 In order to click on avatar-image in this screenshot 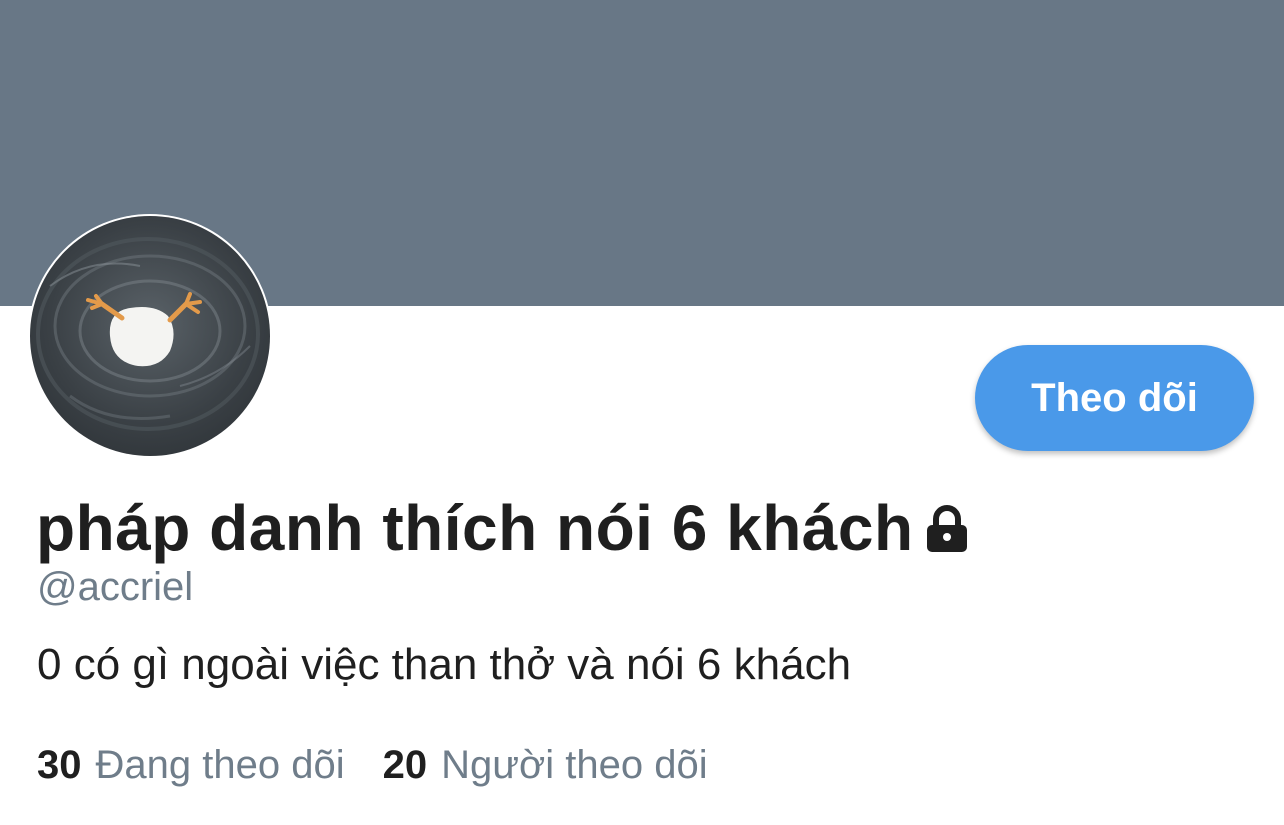, I will do `click(150, 336)`.